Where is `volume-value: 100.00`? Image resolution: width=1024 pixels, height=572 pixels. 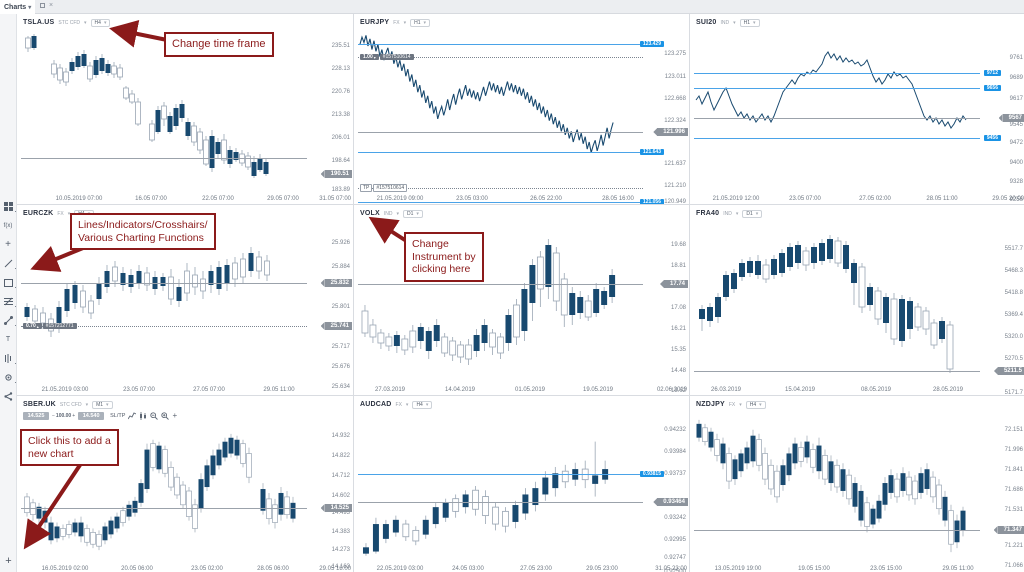 volume-value: 100.00 is located at coordinates (63, 416).